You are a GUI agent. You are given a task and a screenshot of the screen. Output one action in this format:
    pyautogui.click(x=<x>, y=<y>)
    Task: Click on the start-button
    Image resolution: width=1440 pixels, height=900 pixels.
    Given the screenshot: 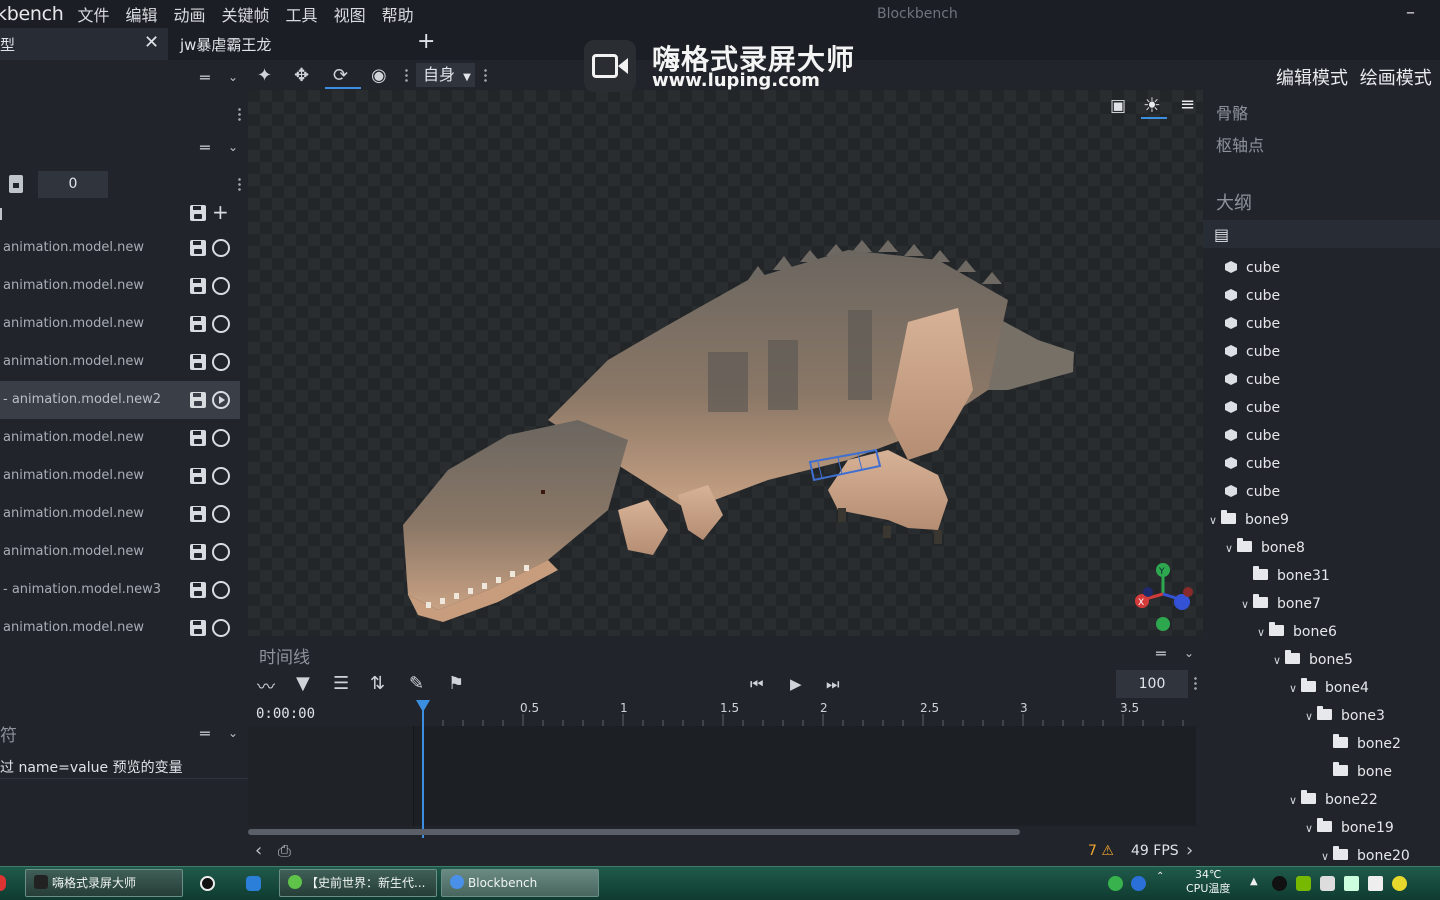 What is the action you would take?
    pyautogui.click(x=3, y=883)
    